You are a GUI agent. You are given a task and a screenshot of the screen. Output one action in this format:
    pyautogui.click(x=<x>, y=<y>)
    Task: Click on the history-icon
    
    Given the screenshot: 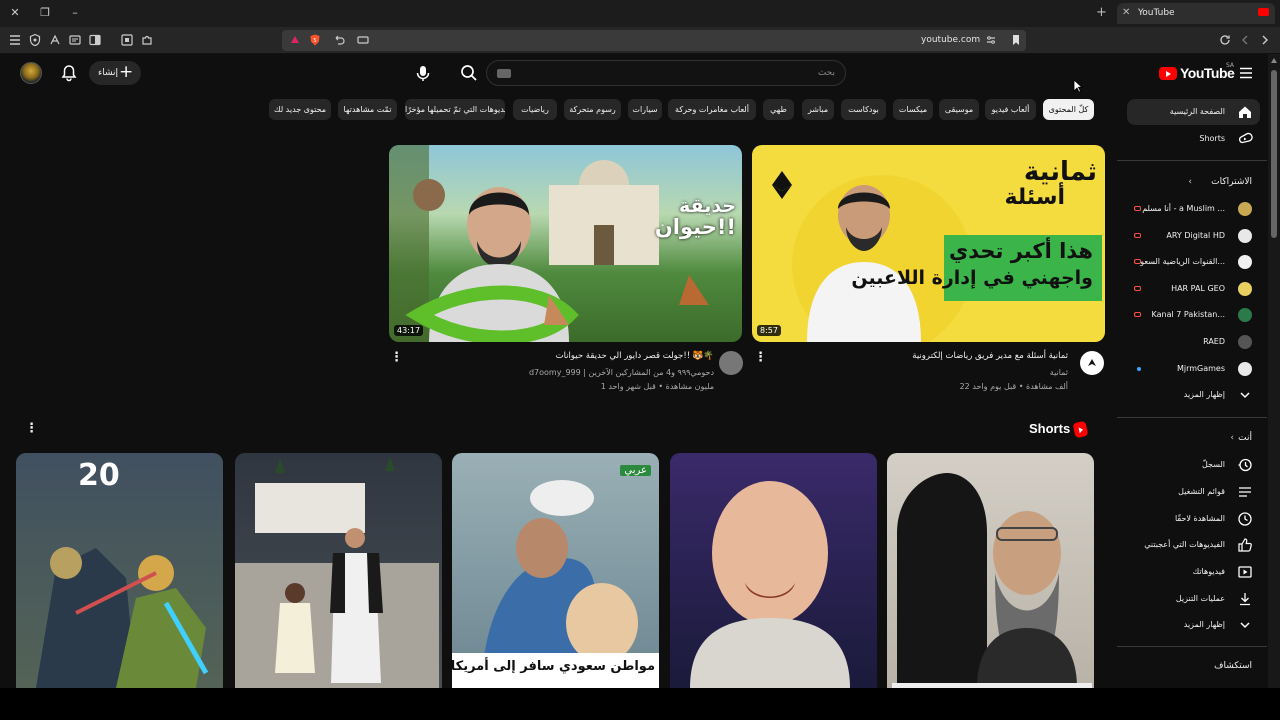 What is the action you would take?
    pyautogui.click(x=1245, y=465)
    